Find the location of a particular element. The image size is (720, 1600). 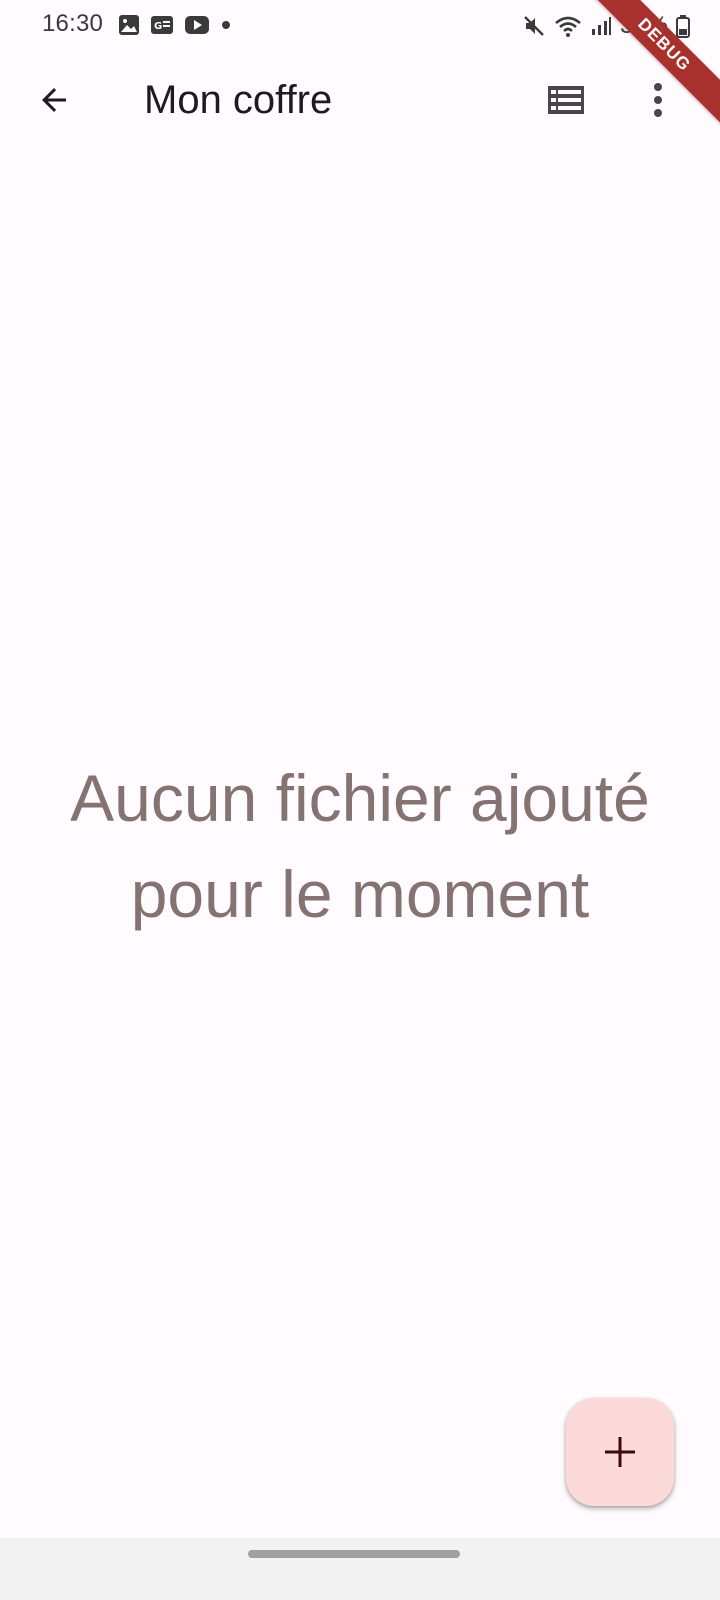

toggle-view-button is located at coordinates (566, 100).